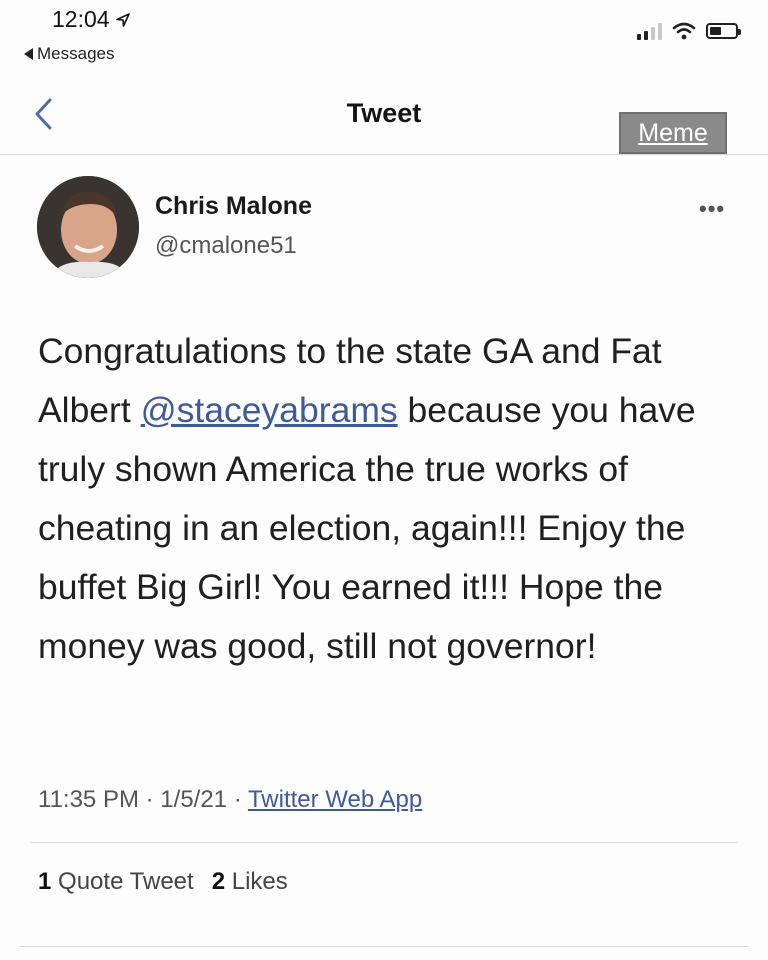 The width and height of the screenshot is (768, 960). Describe the element at coordinates (122, 19) in the screenshot. I see `location-arrow-icon` at that location.